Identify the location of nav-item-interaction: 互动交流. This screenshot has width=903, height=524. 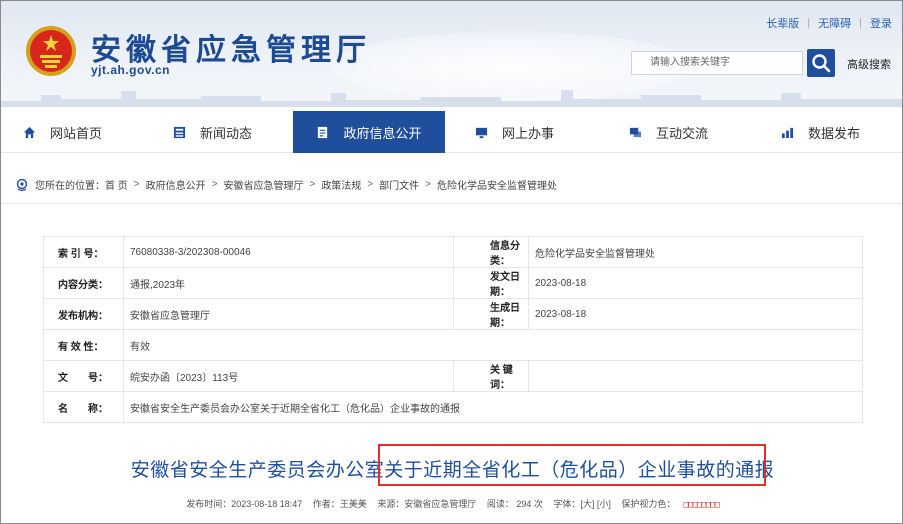
(689, 132).